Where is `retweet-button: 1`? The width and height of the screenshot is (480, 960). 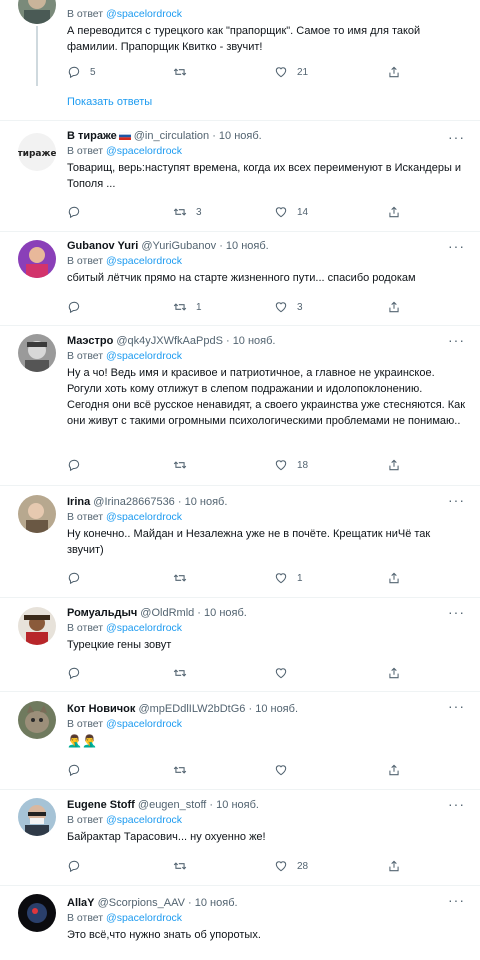 retweet-button: 1 is located at coordinates (187, 307).